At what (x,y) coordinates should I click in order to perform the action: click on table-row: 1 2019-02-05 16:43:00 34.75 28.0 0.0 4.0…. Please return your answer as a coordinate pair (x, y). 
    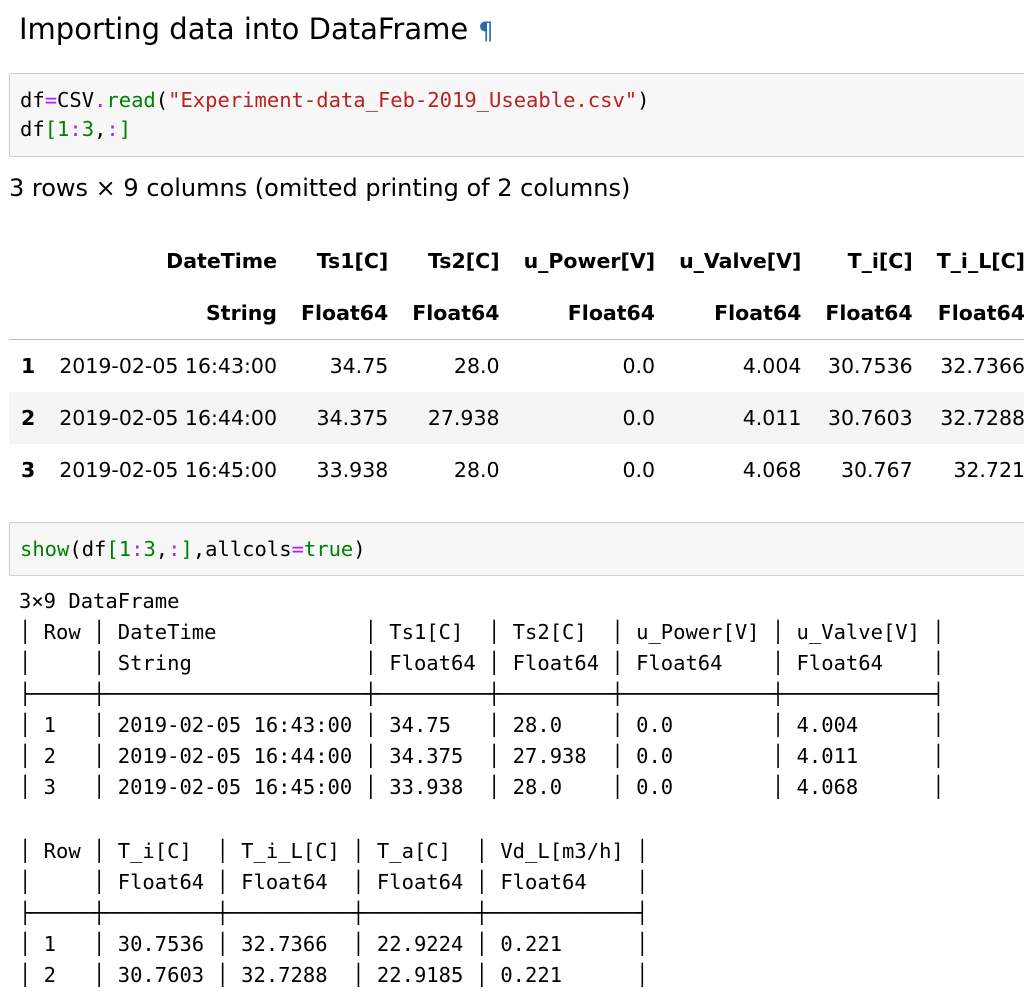
    Looking at the image, I should click on (516, 366).